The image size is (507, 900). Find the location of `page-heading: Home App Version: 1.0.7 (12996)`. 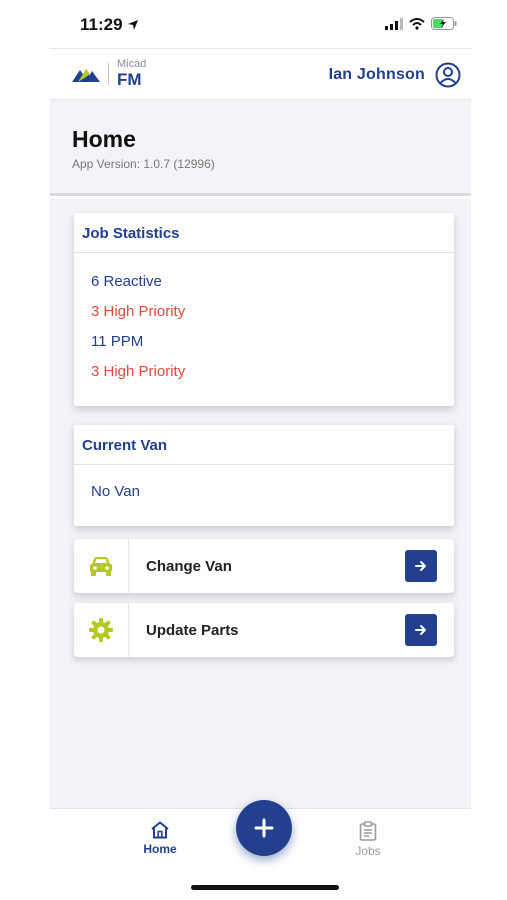

page-heading: Home App Version: 1.0.7 (12996) is located at coordinates (260, 148).